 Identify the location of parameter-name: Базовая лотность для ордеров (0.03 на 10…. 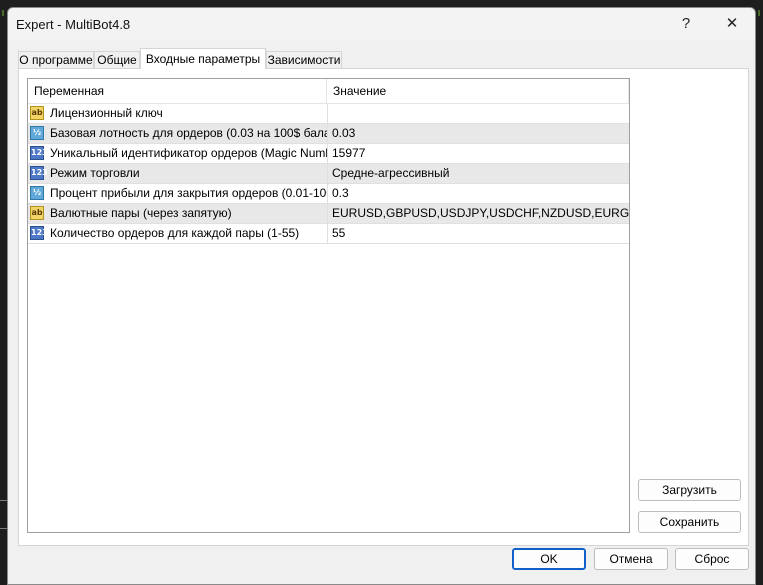
(188, 133).